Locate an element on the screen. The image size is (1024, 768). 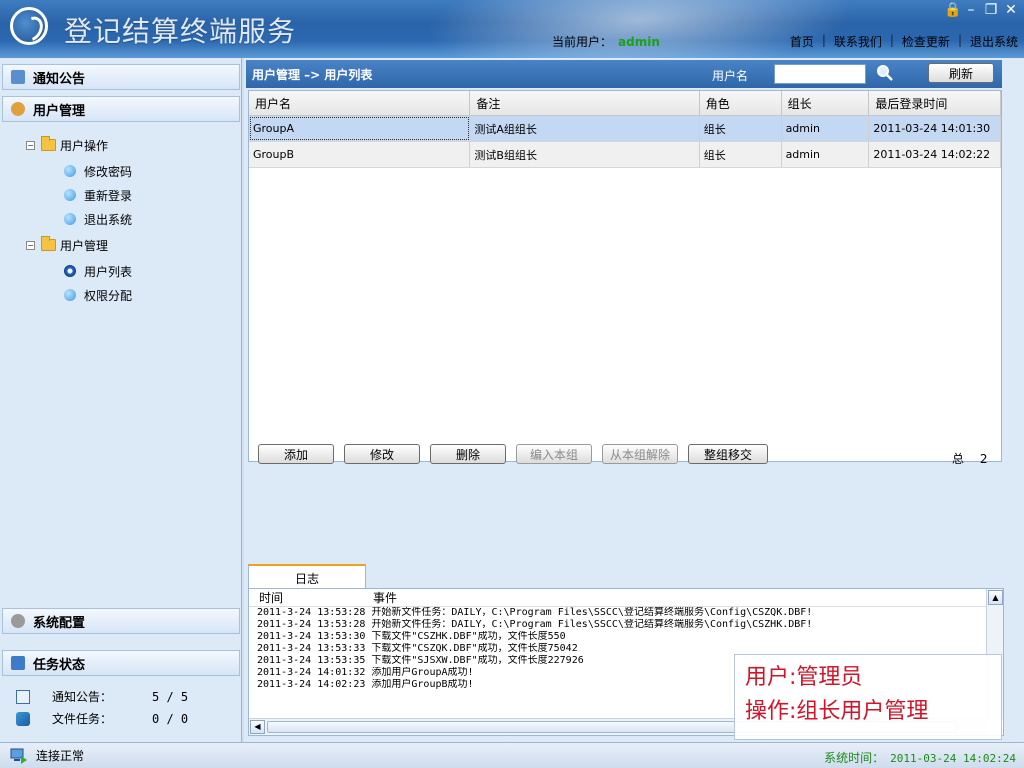
username-search-input is located at coordinates (820, 74).